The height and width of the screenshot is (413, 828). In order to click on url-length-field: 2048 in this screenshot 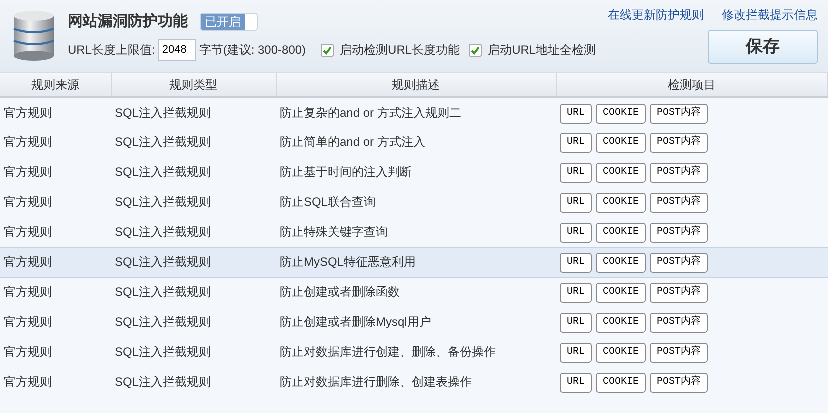, I will do `click(177, 50)`.